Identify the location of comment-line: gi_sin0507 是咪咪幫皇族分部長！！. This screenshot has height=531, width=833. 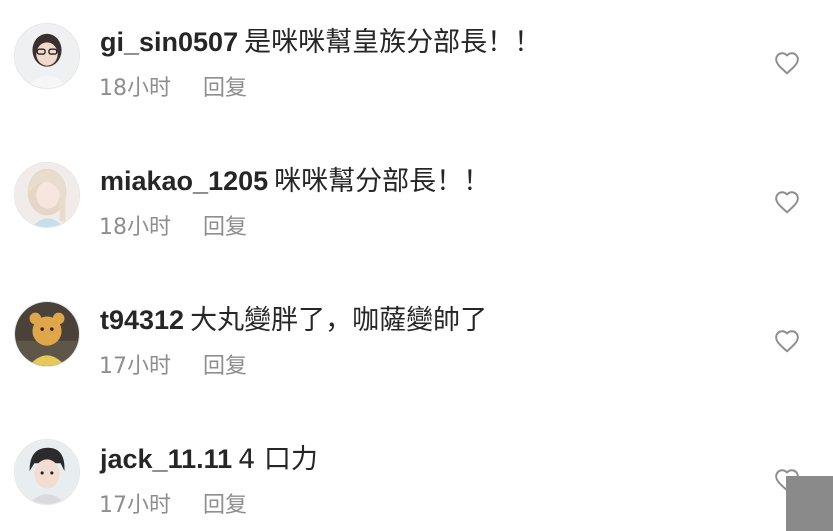
(320, 42).